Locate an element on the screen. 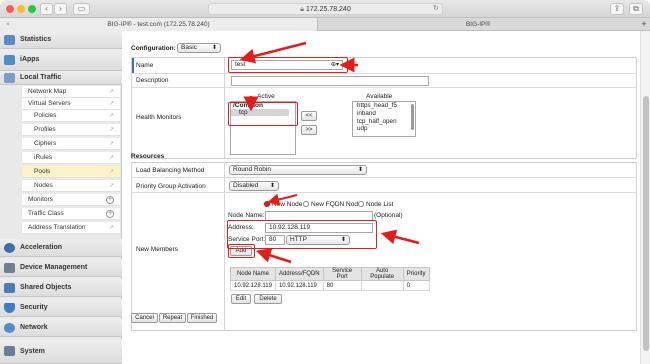 The height and width of the screenshot is (364, 650). sidebar-item-address-translation: Address Translation ↗ is located at coordinates (71, 228).